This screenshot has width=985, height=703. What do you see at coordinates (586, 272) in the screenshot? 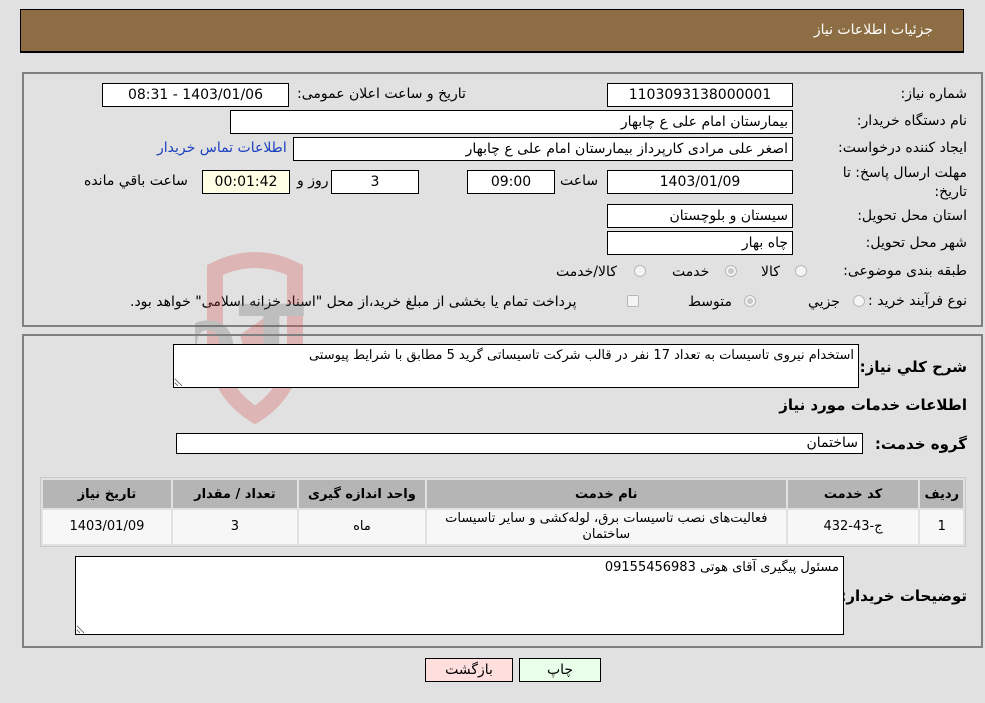
I see `category-goods-service-label: کالا/خدمت` at bounding box center [586, 272].